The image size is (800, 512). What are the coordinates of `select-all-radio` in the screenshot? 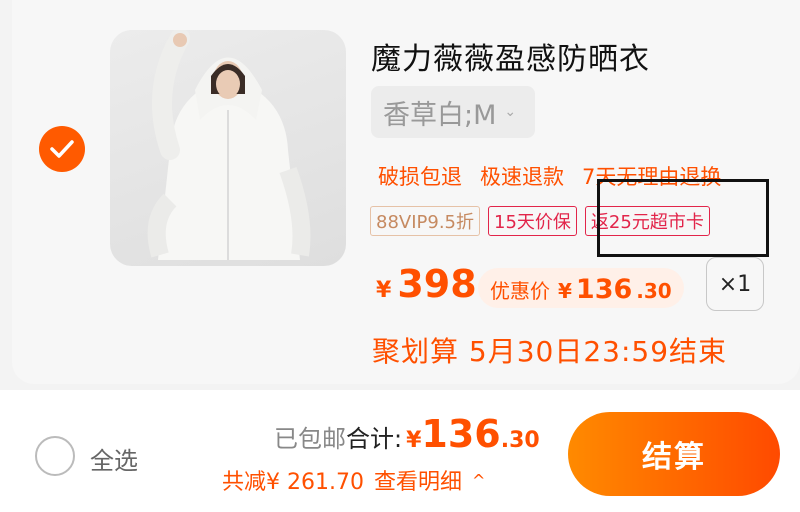 It's located at (55, 456).